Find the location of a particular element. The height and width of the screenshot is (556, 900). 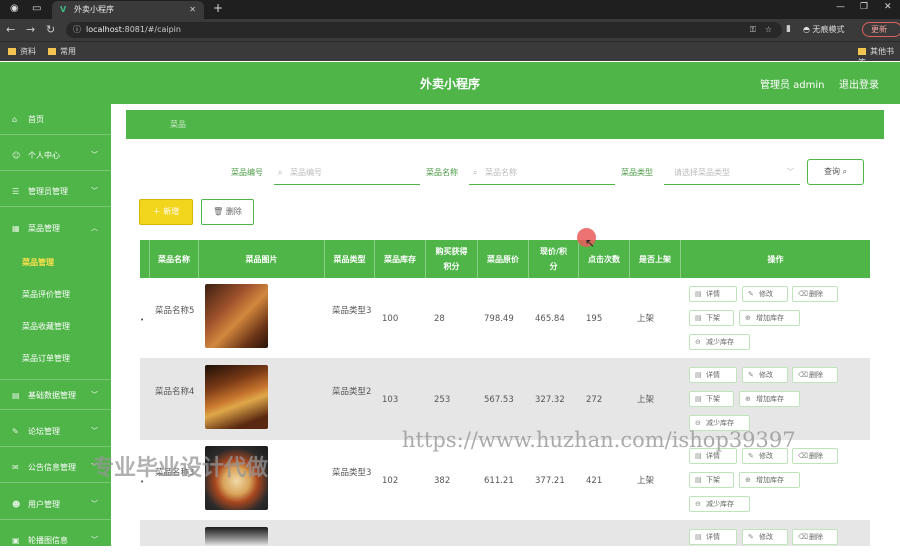

bookmark-folder: 资料 is located at coordinates (22, 51).